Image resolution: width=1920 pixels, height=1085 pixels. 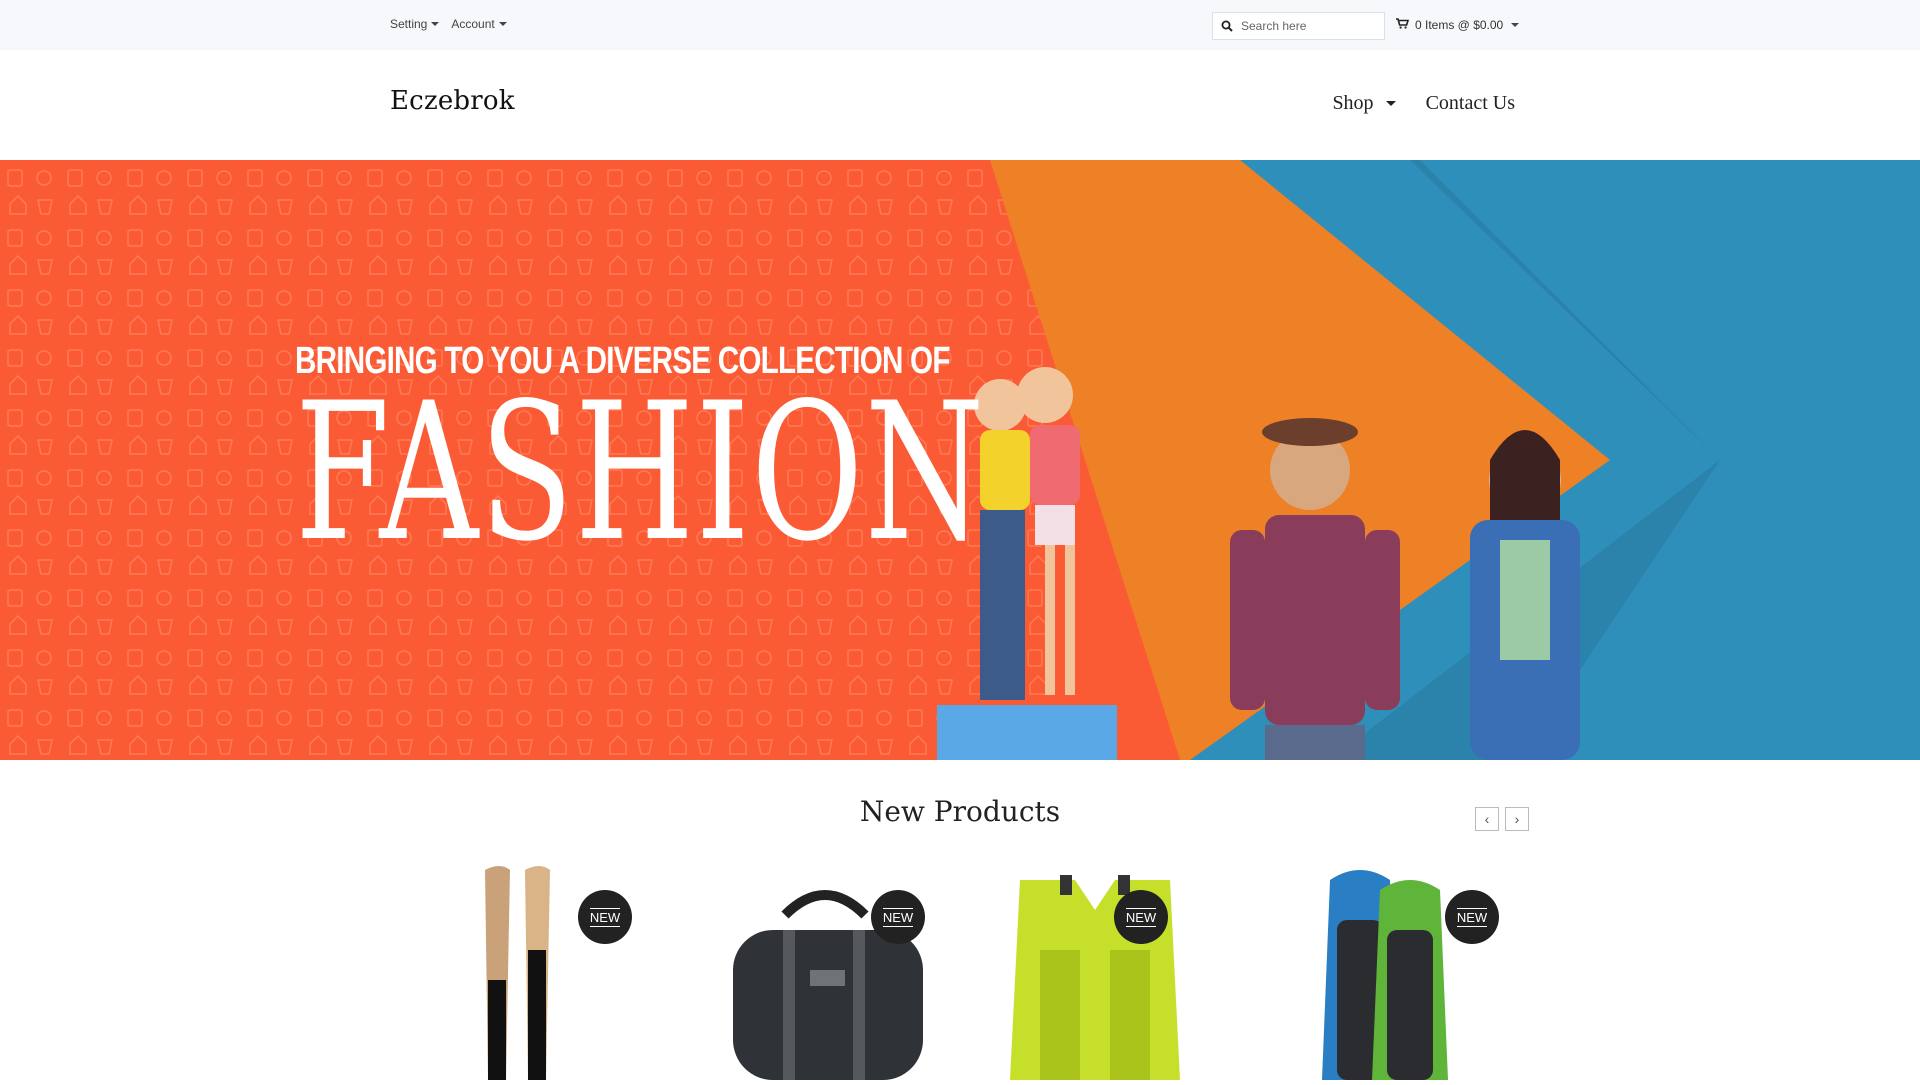 What do you see at coordinates (452, 101) in the screenshot?
I see `site-logo: Eczebrok` at bounding box center [452, 101].